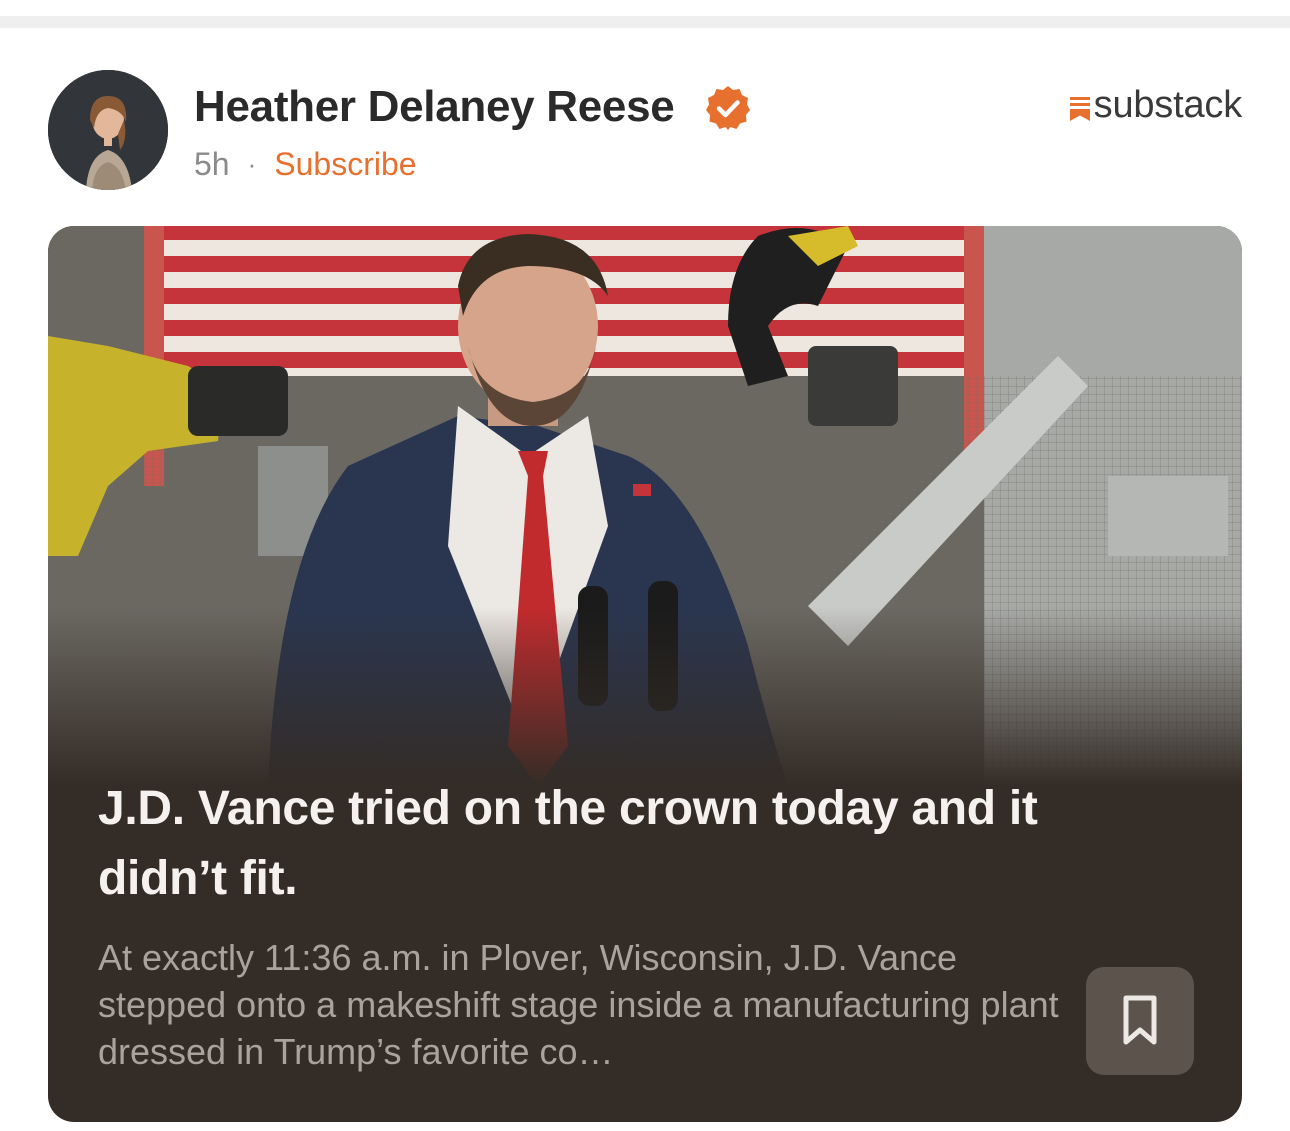 The image size is (1290, 1131). Describe the element at coordinates (212, 164) in the screenshot. I see `post-time: 5h` at that location.